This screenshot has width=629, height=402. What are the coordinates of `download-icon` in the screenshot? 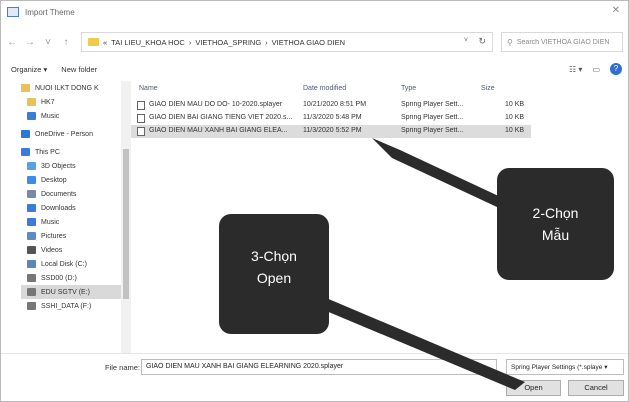 It's located at (31, 208).